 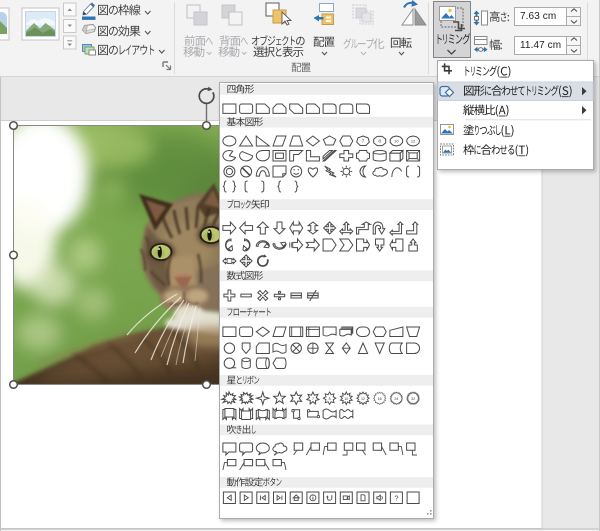 I want to click on svg-text: 16, so click(x=379, y=399).